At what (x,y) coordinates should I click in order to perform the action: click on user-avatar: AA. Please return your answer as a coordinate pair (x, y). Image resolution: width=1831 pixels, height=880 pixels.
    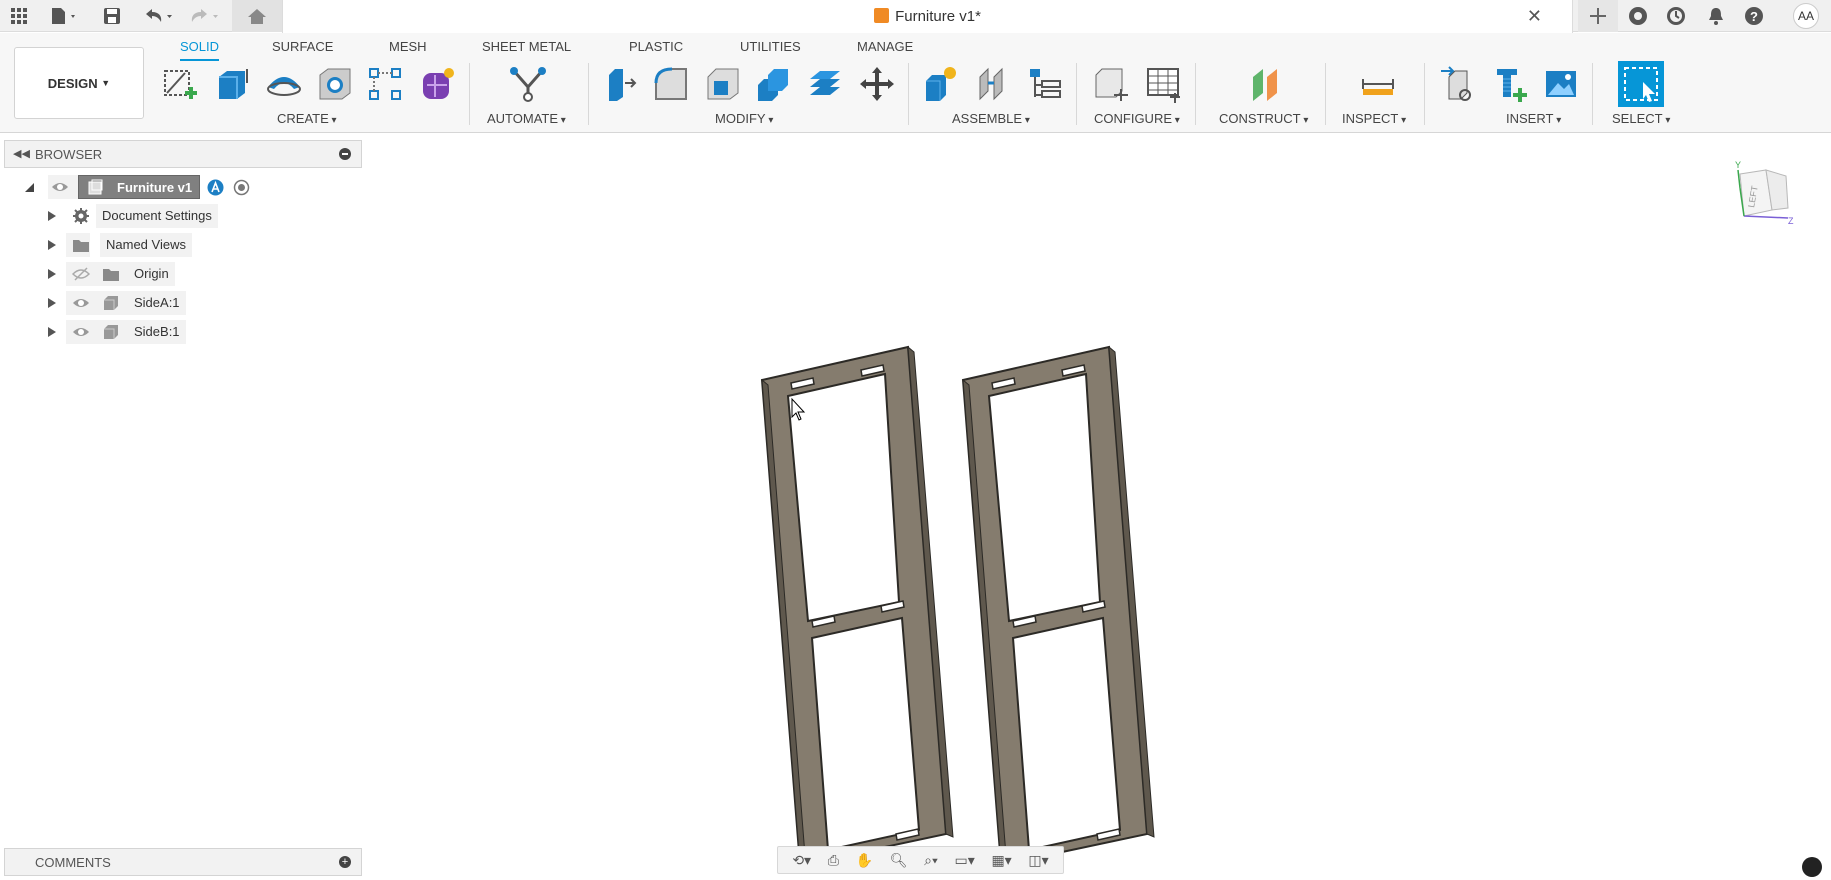
    Looking at the image, I should click on (1806, 16).